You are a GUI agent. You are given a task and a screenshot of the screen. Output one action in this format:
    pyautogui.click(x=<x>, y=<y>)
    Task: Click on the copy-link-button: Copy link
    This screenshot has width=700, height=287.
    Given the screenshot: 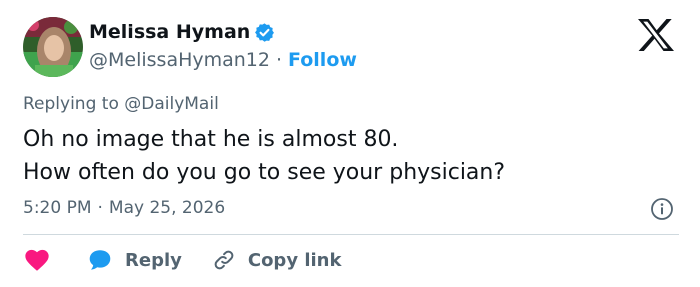 What is the action you would take?
    pyautogui.click(x=277, y=260)
    